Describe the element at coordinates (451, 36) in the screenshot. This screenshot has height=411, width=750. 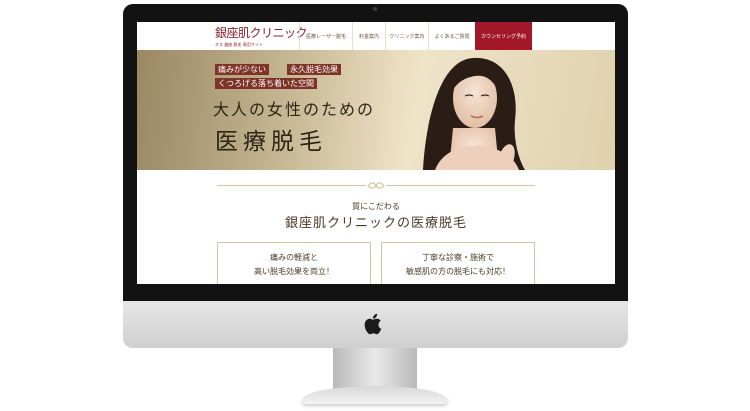
I see `nav-faq: よくあるご質問` at that location.